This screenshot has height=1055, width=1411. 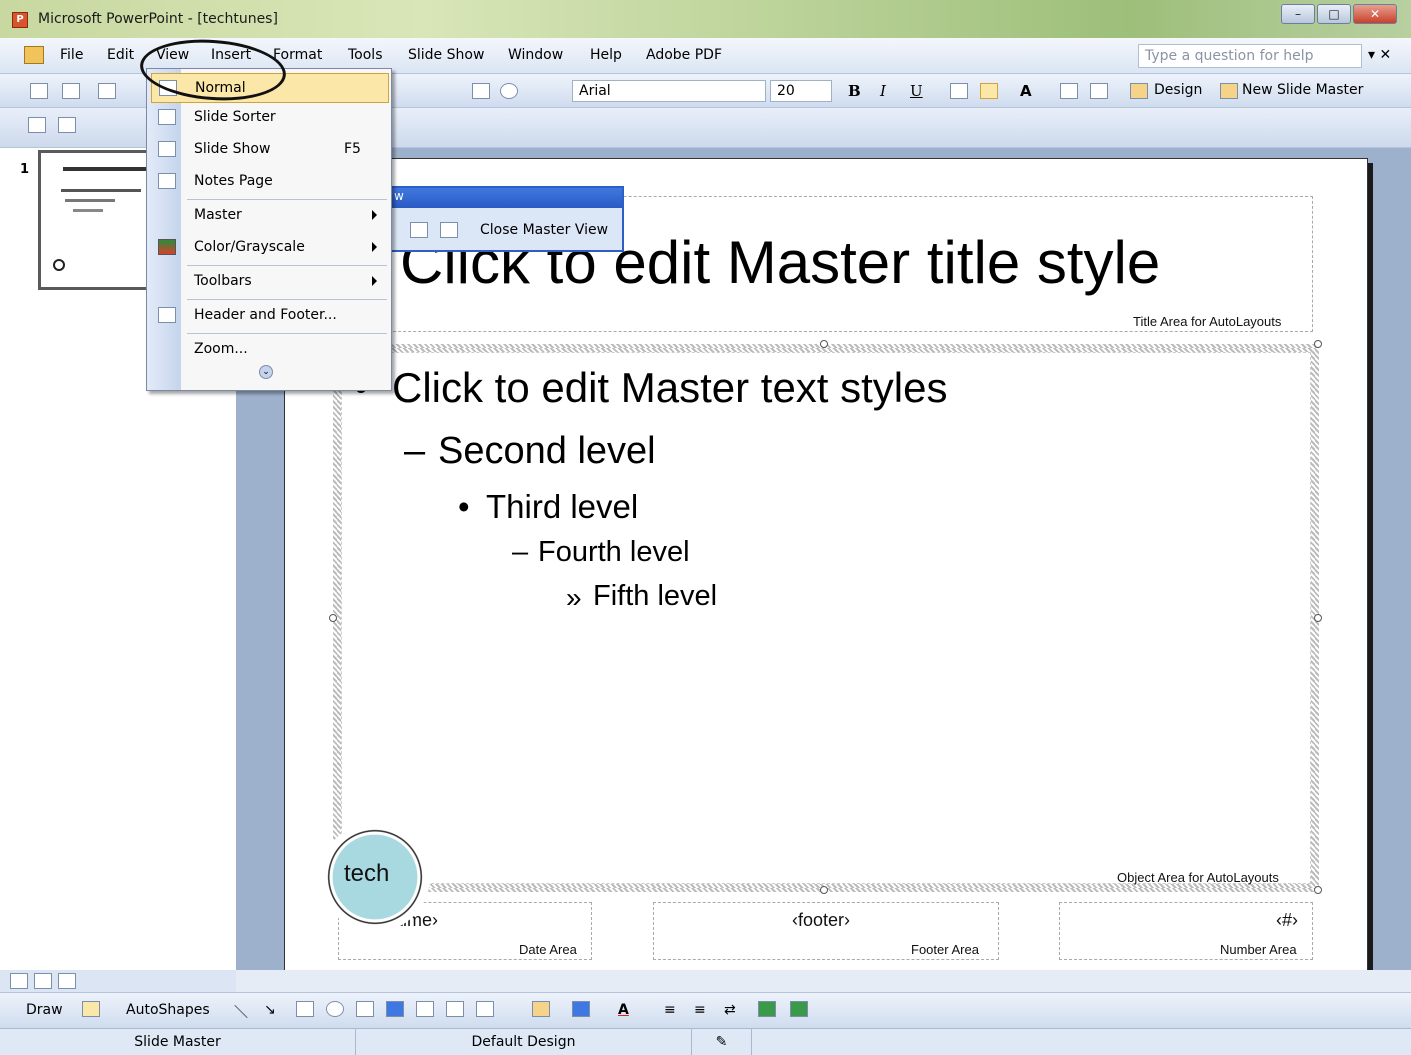 What do you see at coordinates (1099, 91) in the screenshot?
I see `increase-indent-icon` at bounding box center [1099, 91].